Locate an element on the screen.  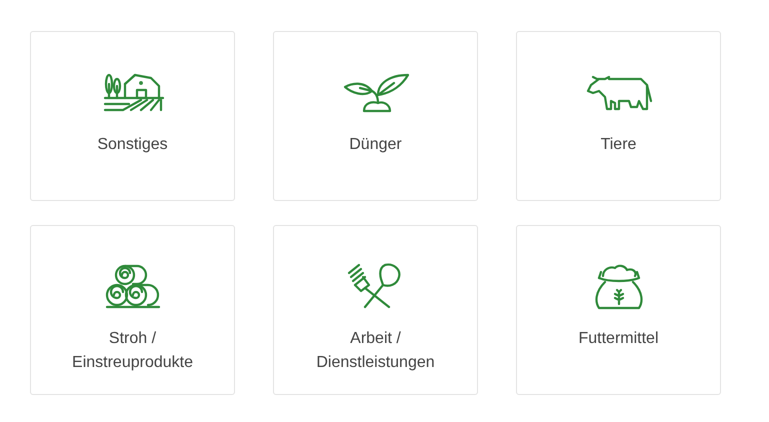
category-card: Stroh / Einstreuprodukte is located at coordinates (132, 310).